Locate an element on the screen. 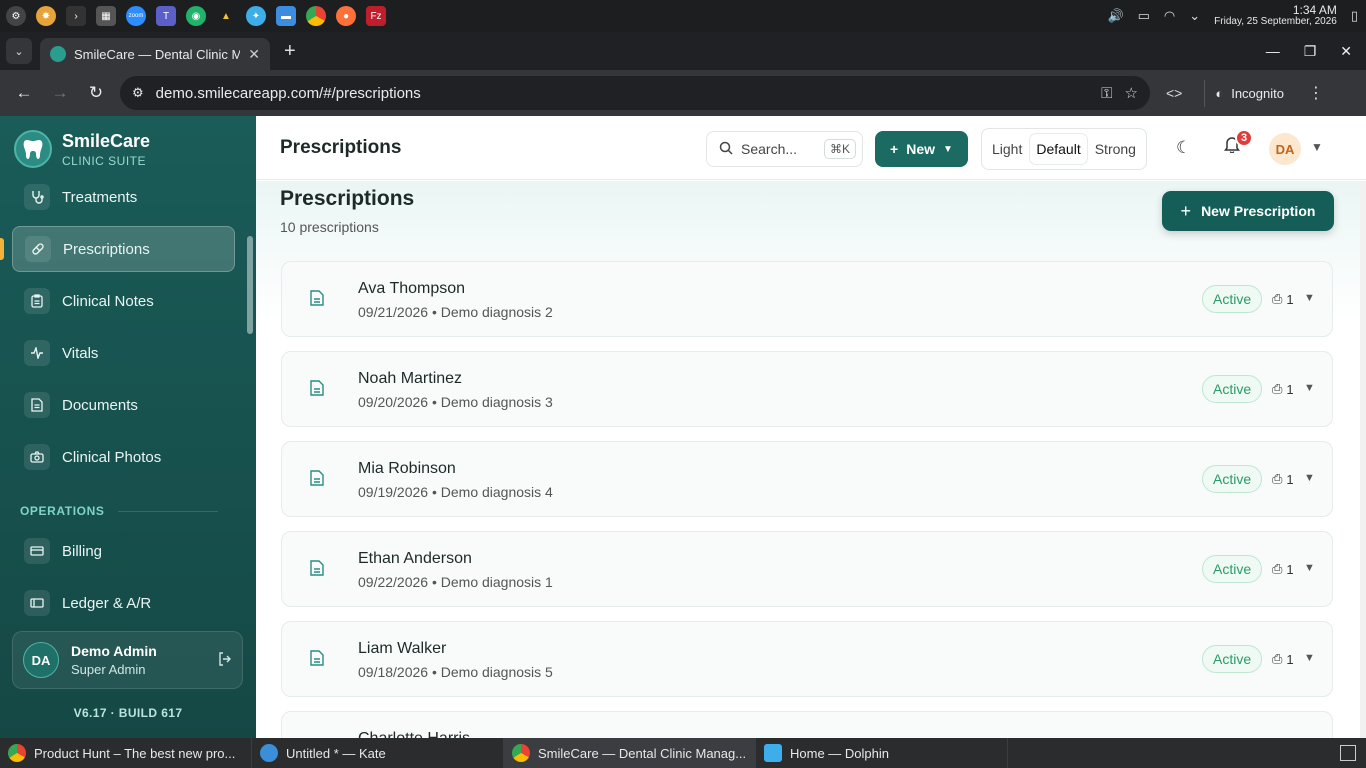  new-tab-icon: + is located at coordinates (290, 51).